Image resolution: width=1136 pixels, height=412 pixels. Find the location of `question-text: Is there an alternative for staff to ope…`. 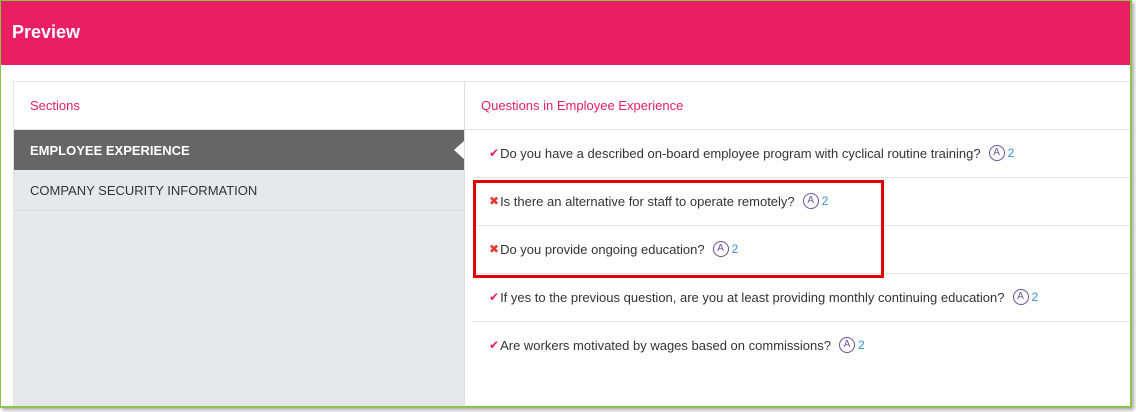

question-text: Is there an alternative for staff to ope… is located at coordinates (647, 201).